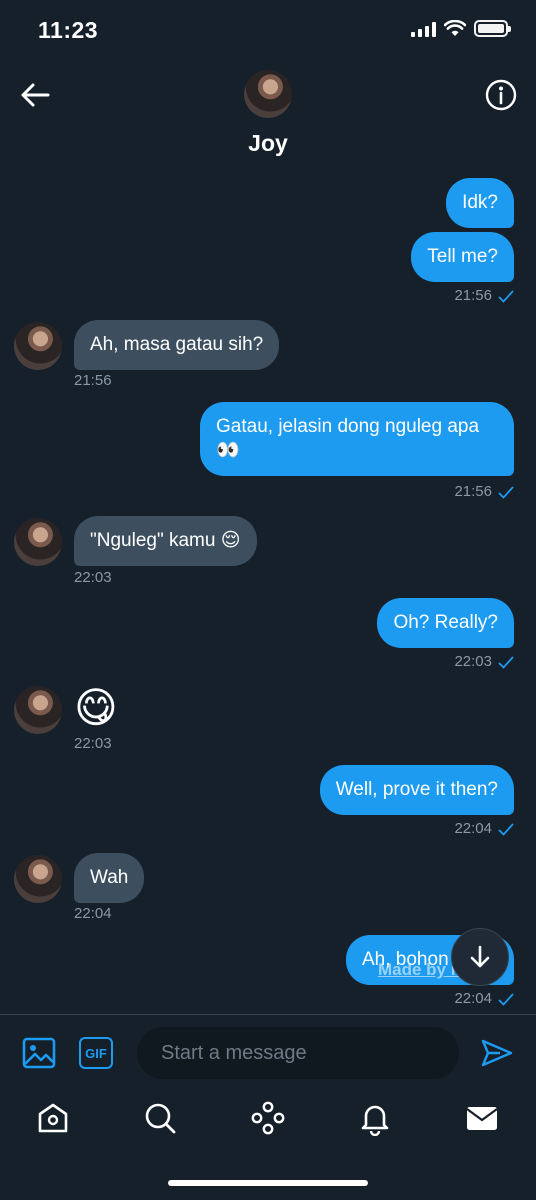  I want to click on message-text: "Nguleg" kamu 😌, so click(165, 540).